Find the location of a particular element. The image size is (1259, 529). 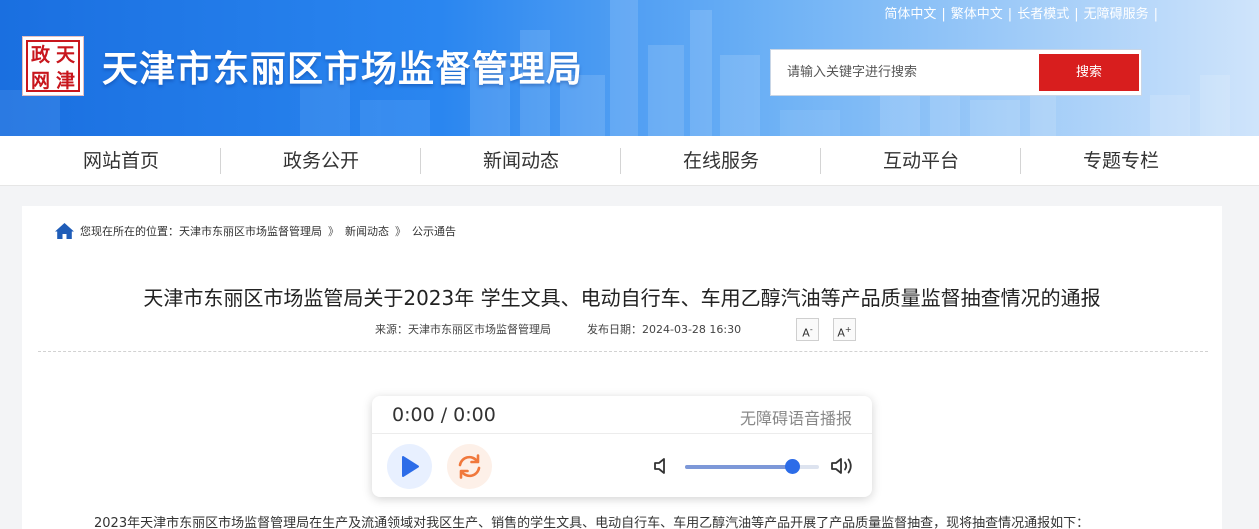

volume-slider is located at coordinates (752, 466).